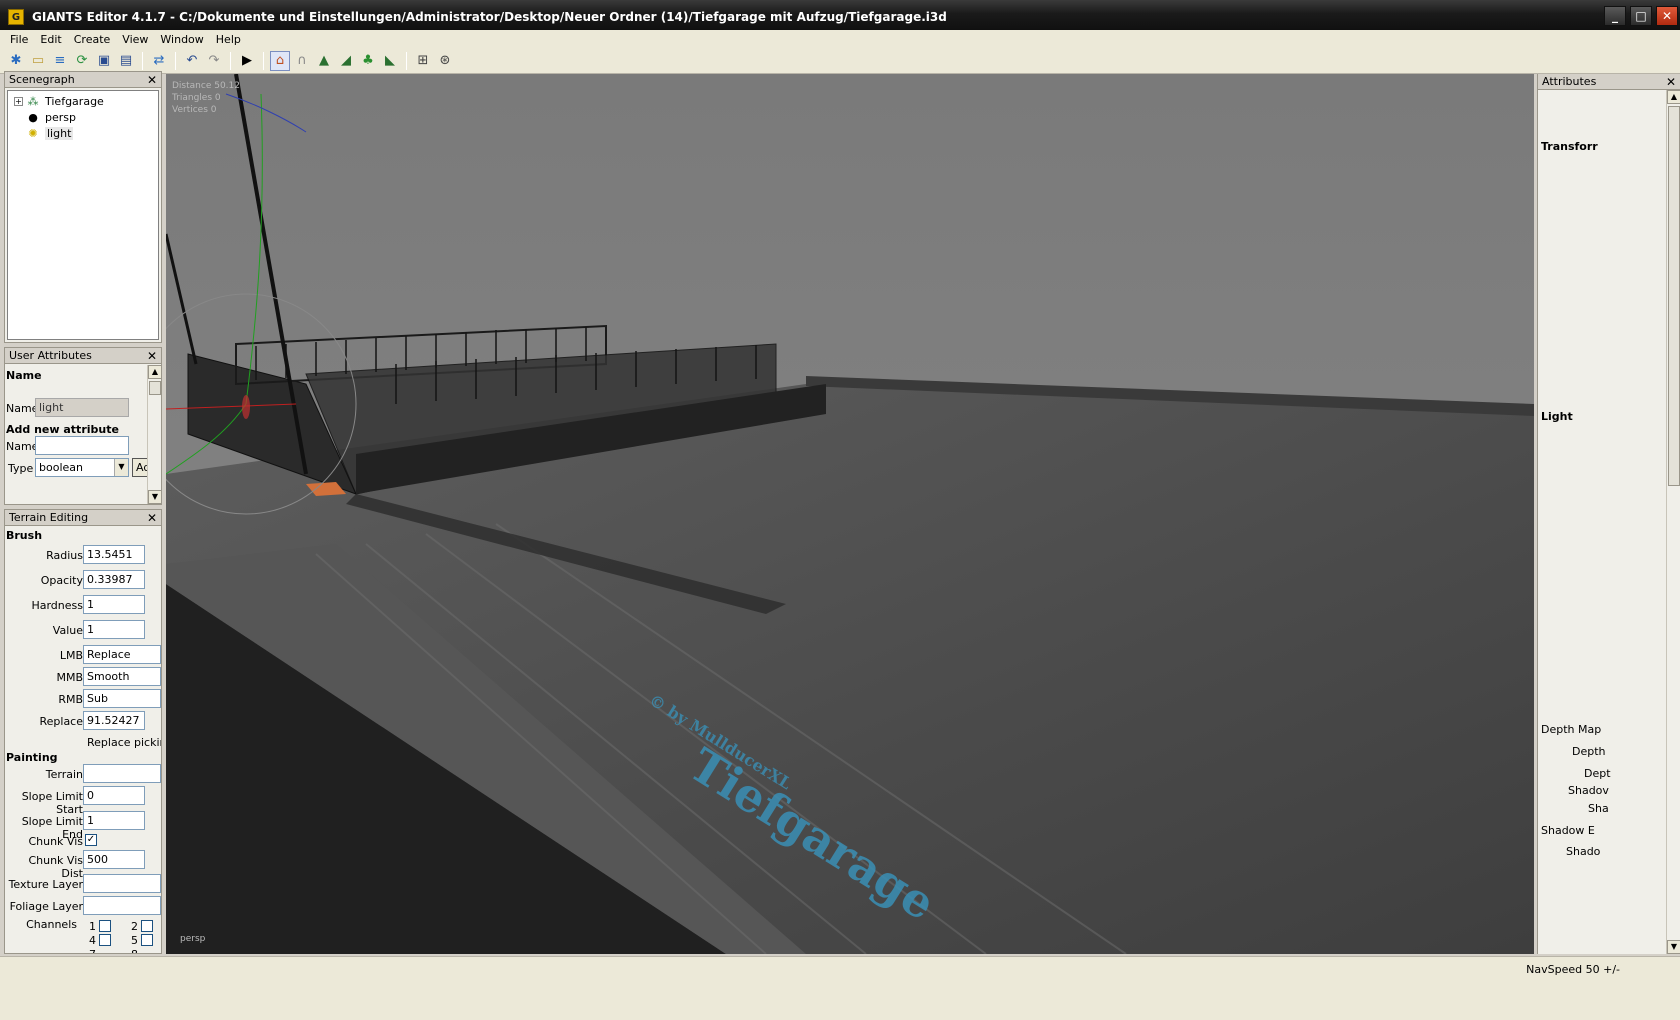  Describe the element at coordinates (1589, 751) in the screenshot. I see `depth-label: Depth` at that location.